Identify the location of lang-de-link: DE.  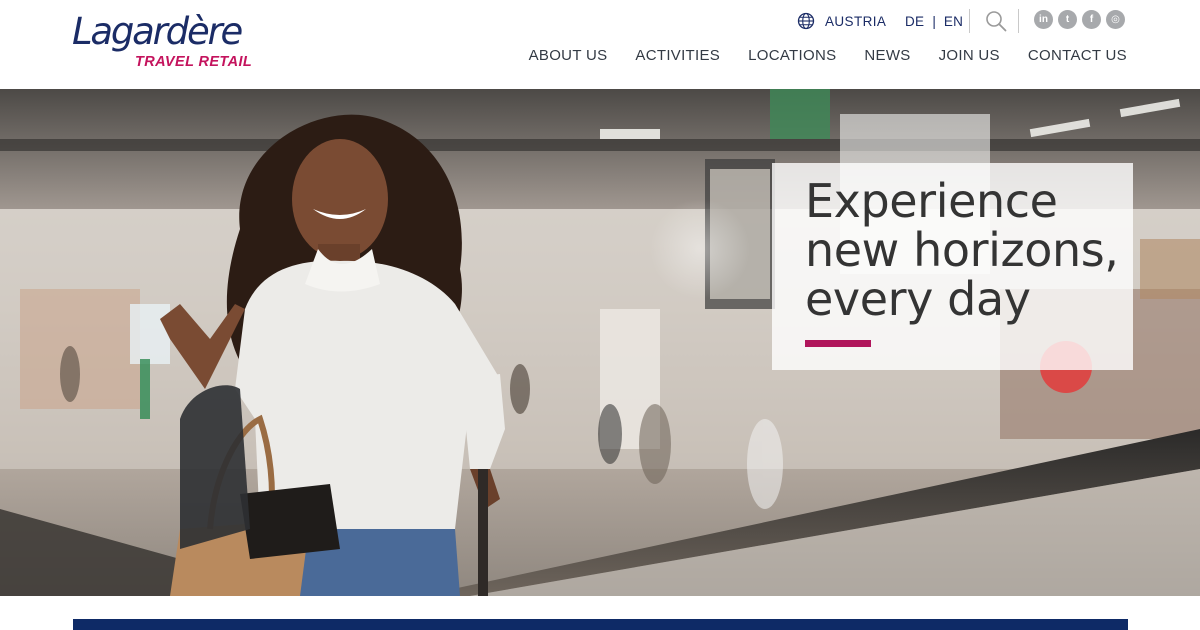
(914, 21).